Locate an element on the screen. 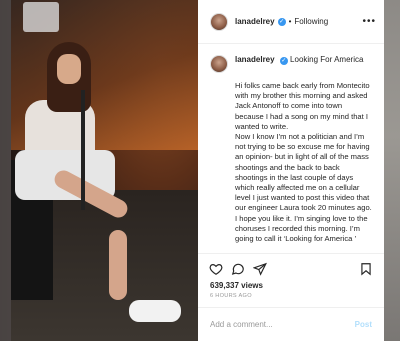  video-microphone is located at coordinates (83, 150).